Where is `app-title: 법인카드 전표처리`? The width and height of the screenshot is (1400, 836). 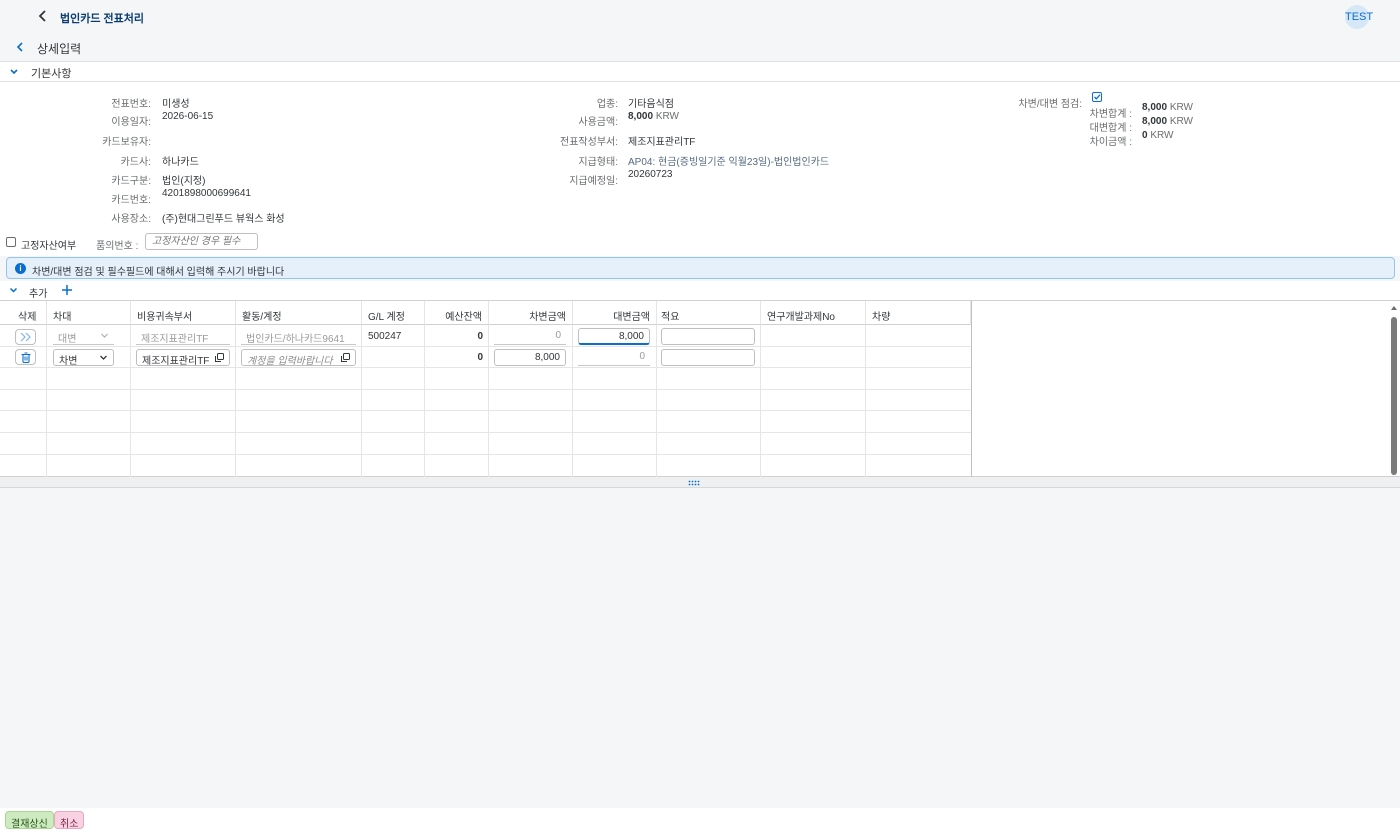 app-title: 법인카드 전표처리 is located at coordinates (102, 19).